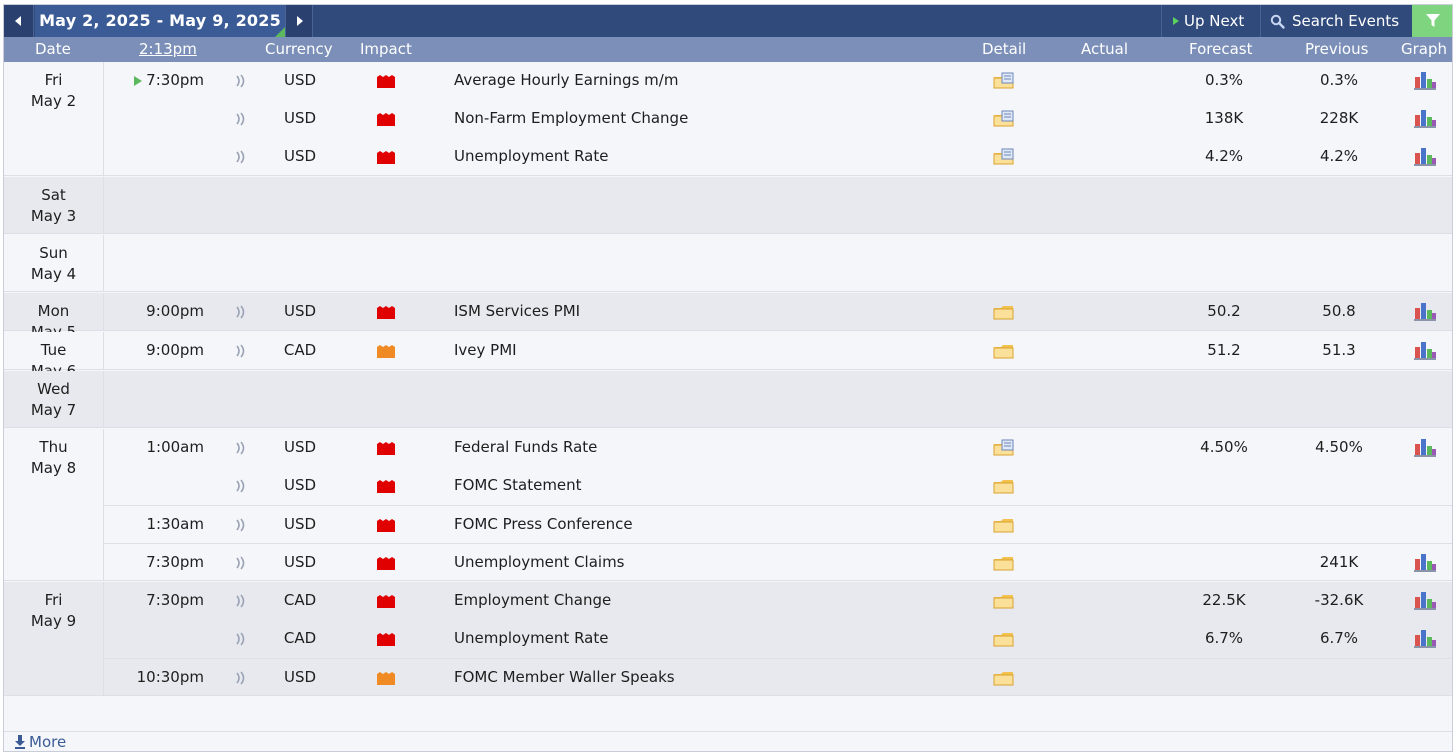 The height and width of the screenshot is (754, 1456). I want to click on event-row: 7:30pm USD Unemployment Claims 241K, so click(778, 562).